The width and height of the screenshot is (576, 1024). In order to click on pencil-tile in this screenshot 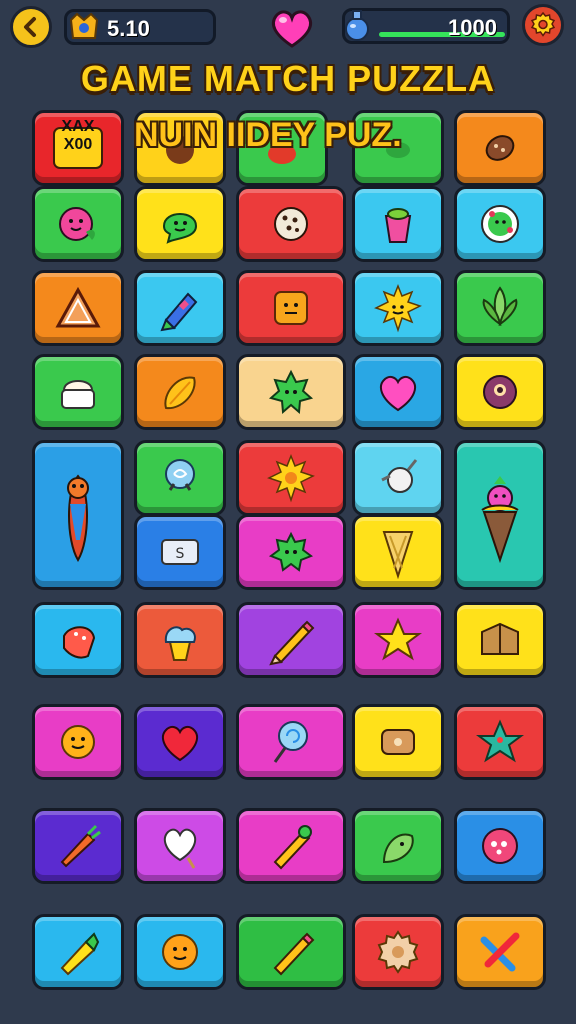, I will do `click(291, 640)`.